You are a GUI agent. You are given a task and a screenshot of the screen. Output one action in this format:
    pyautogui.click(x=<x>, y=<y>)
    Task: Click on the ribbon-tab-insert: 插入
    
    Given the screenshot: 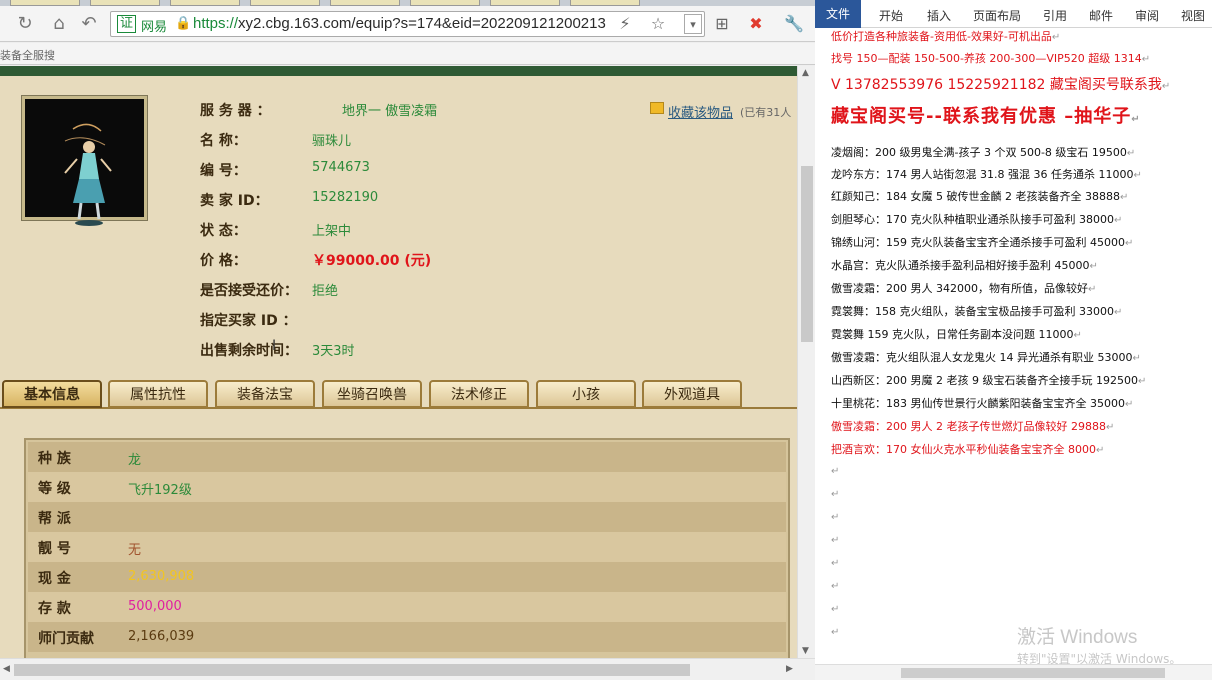 What is the action you would take?
    pyautogui.click(x=939, y=15)
    